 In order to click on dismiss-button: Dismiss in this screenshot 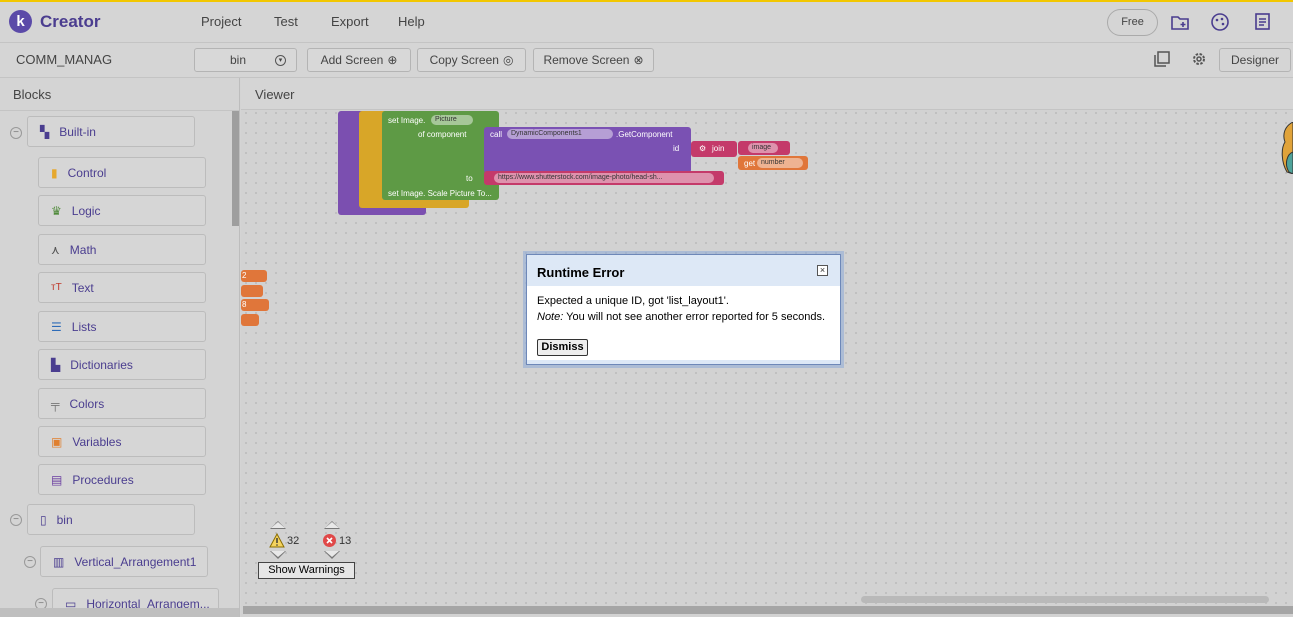, I will do `click(562, 347)`.